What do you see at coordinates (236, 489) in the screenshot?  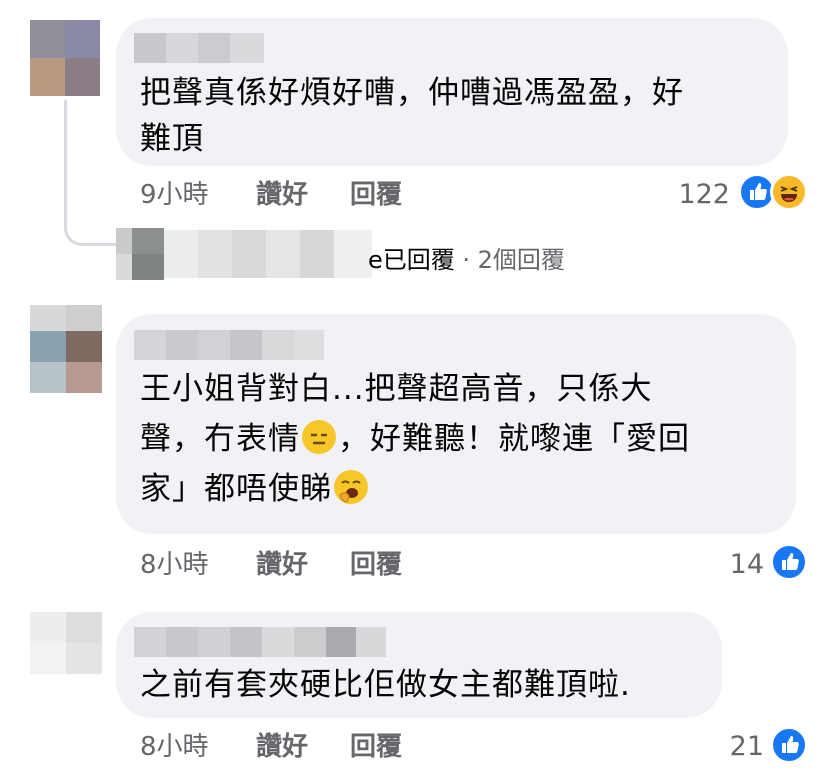 I see `comment-text-segment: 家」都唔使睇` at bounding box center [236, 489].